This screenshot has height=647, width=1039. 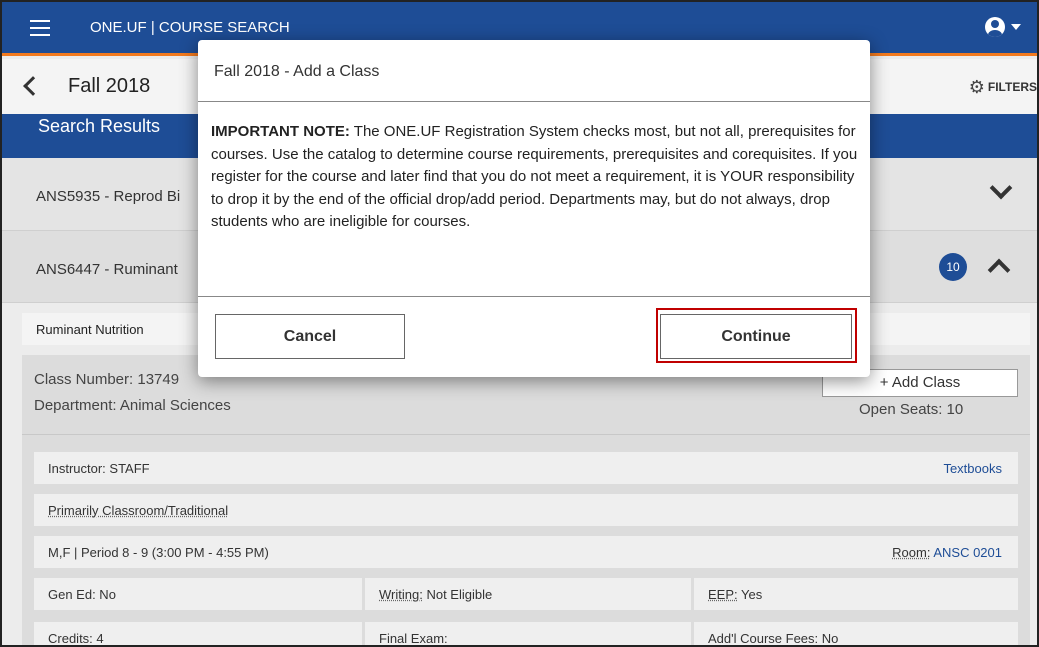 I want to click on continue-button: Continue, so click(x=756, y=336).